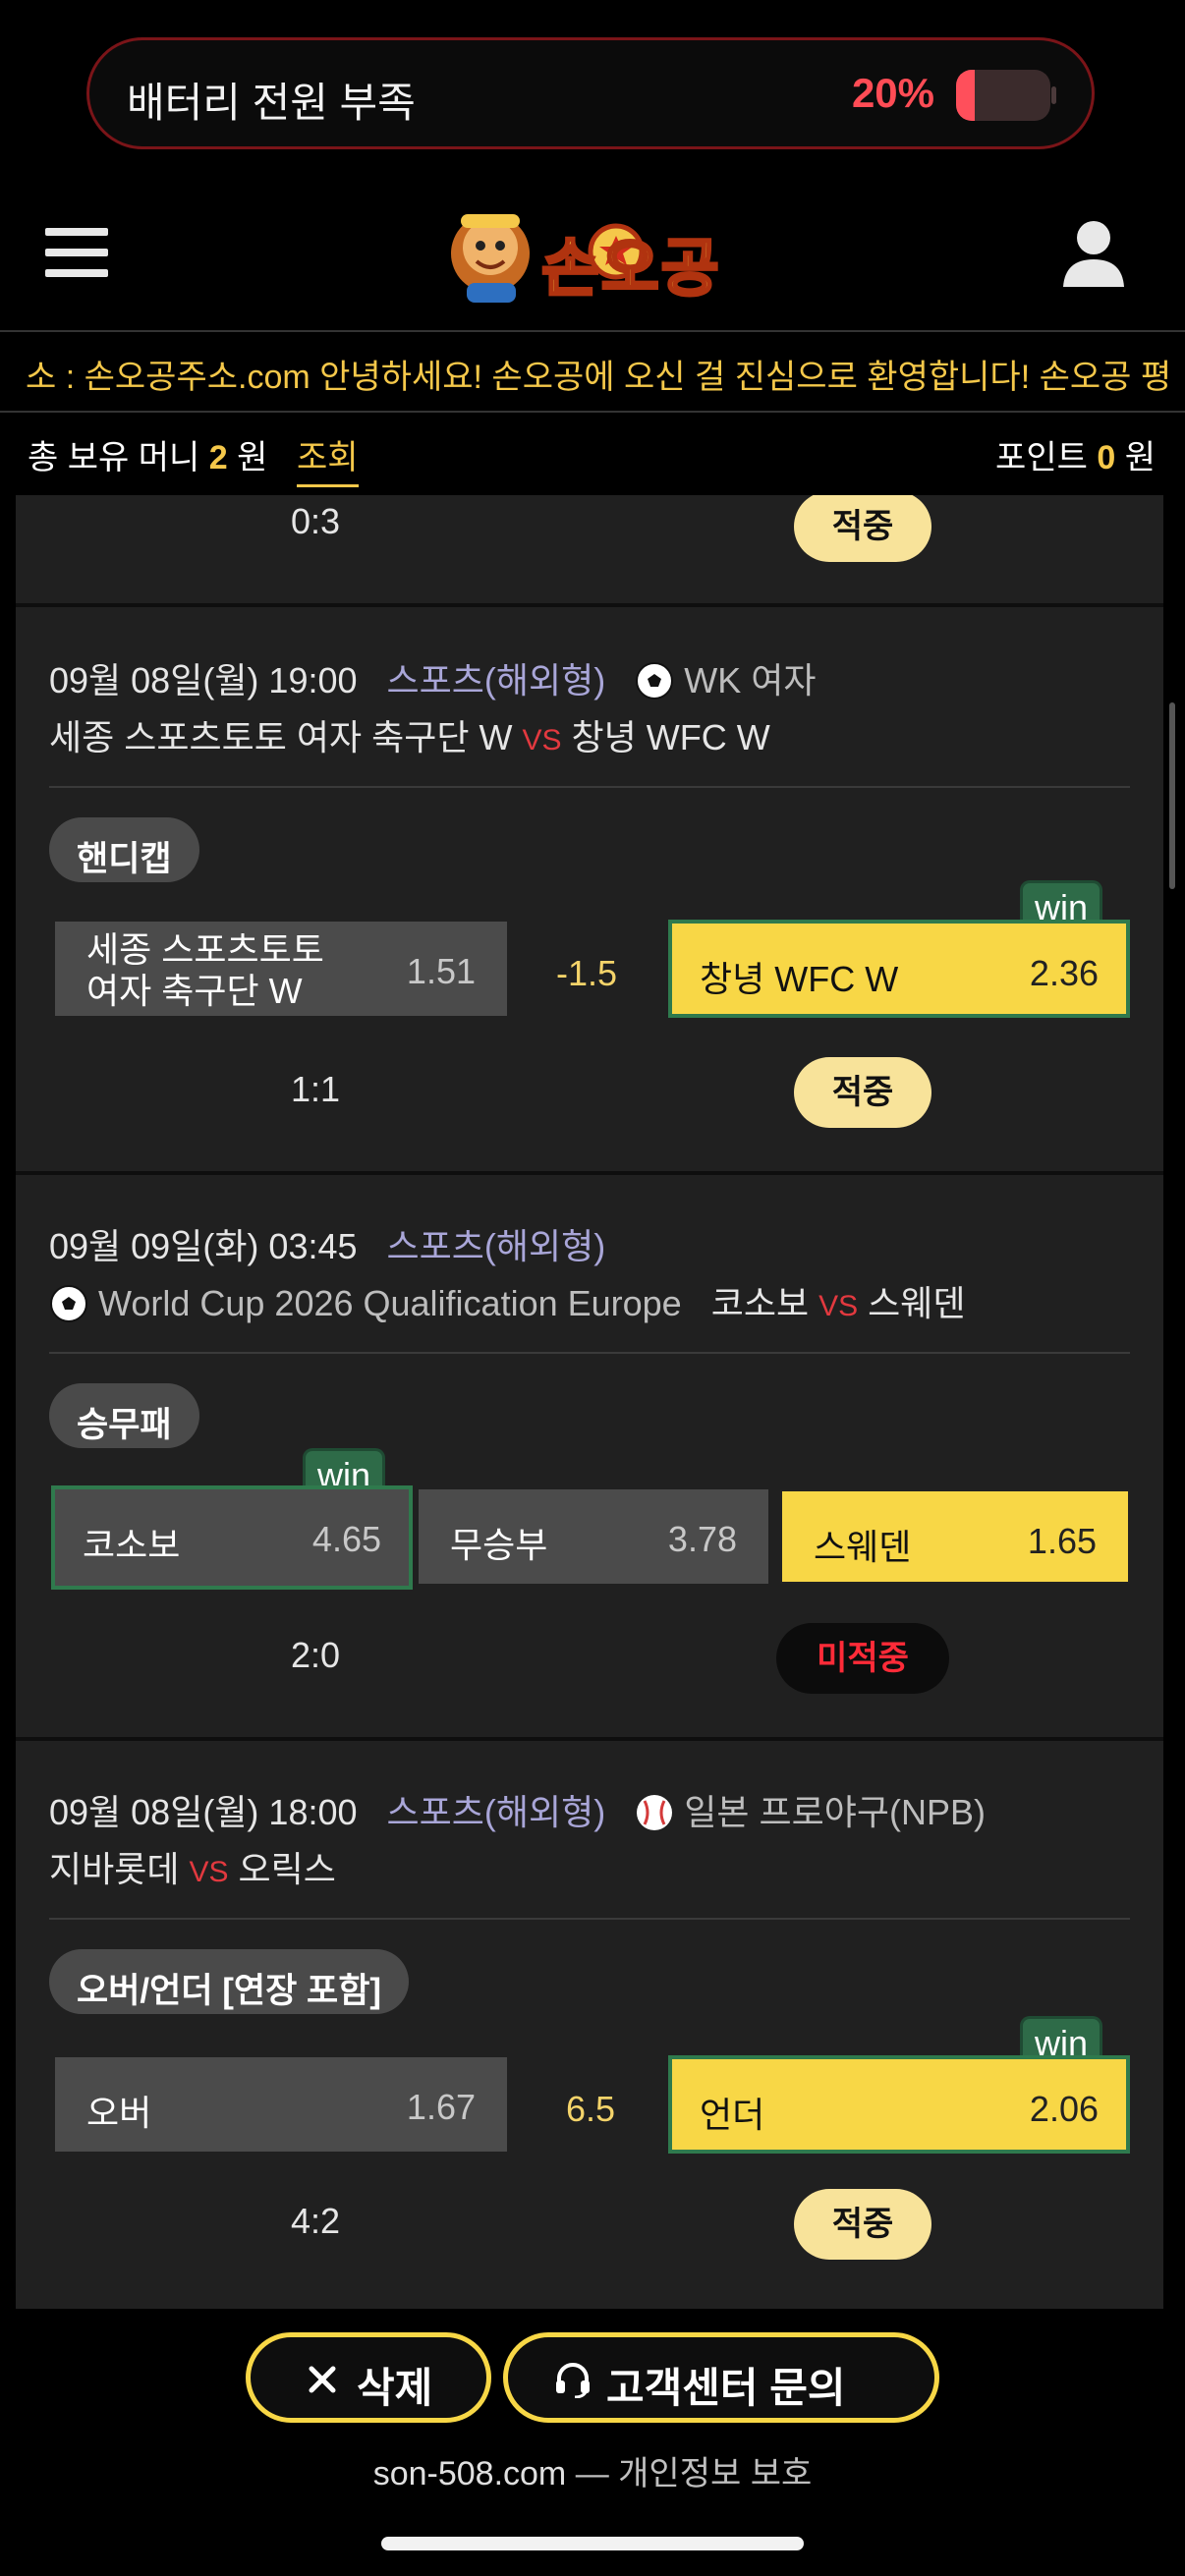 This screenshot has height=2576, width=1185. What do you see at coordinates (592, 2543) in the screenshot?
I see `home-indicator` at bounding box center [592, 2543].